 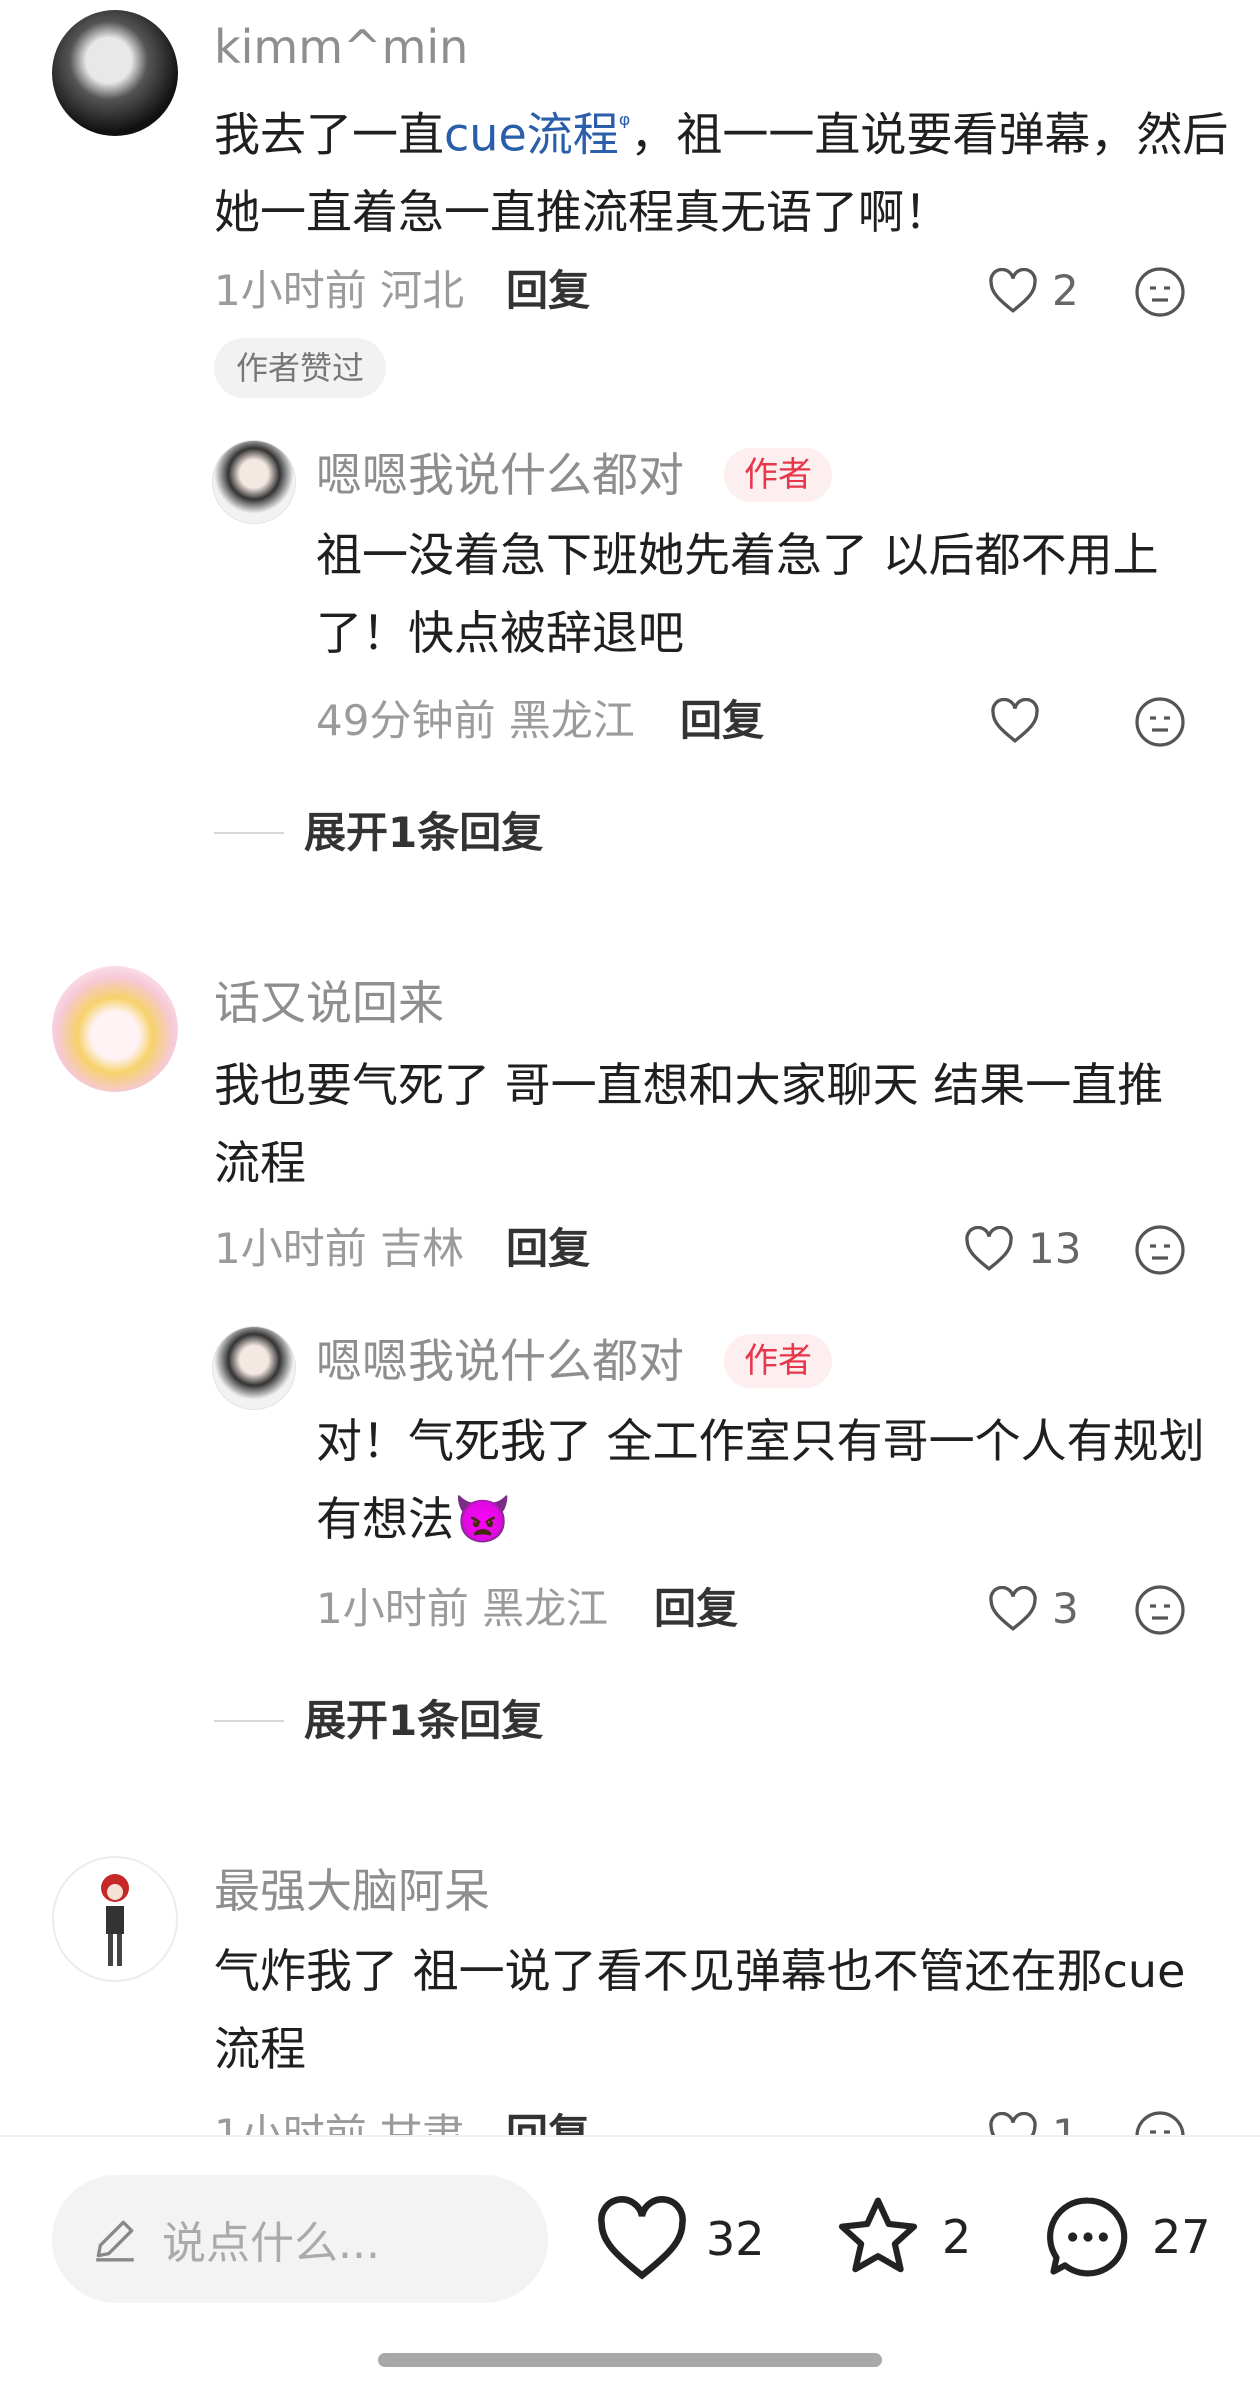 I want to click on favorite-button: 2, so click(x=901, y=2237).